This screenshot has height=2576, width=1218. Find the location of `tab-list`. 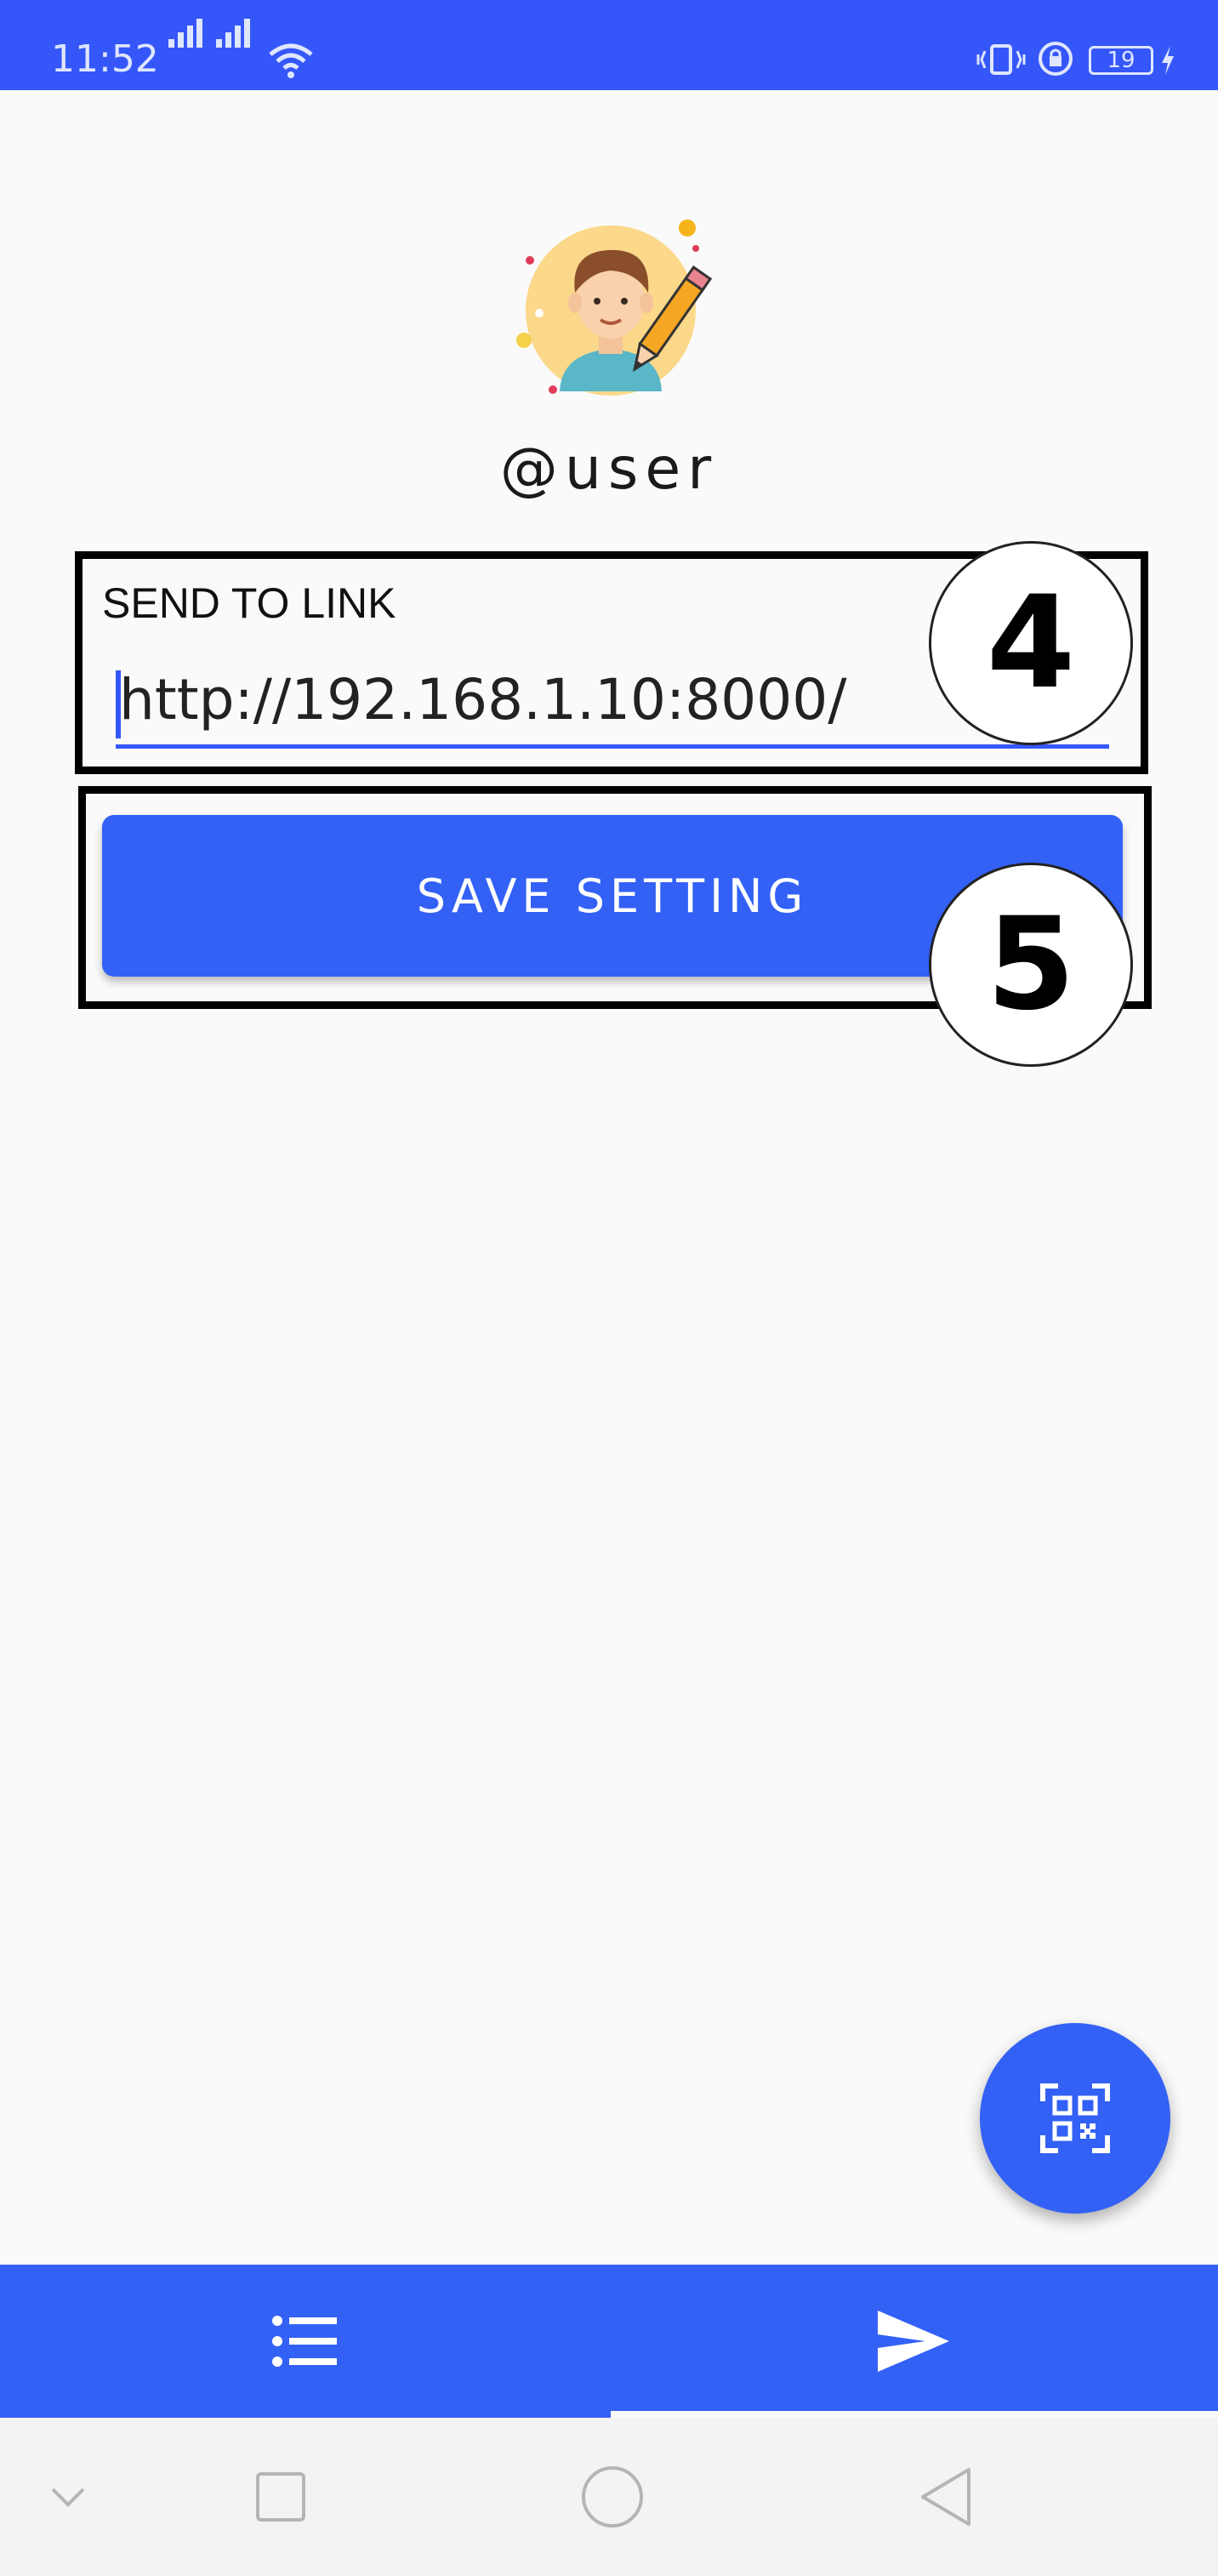

tab-list is located at coordinates (304, 2341).